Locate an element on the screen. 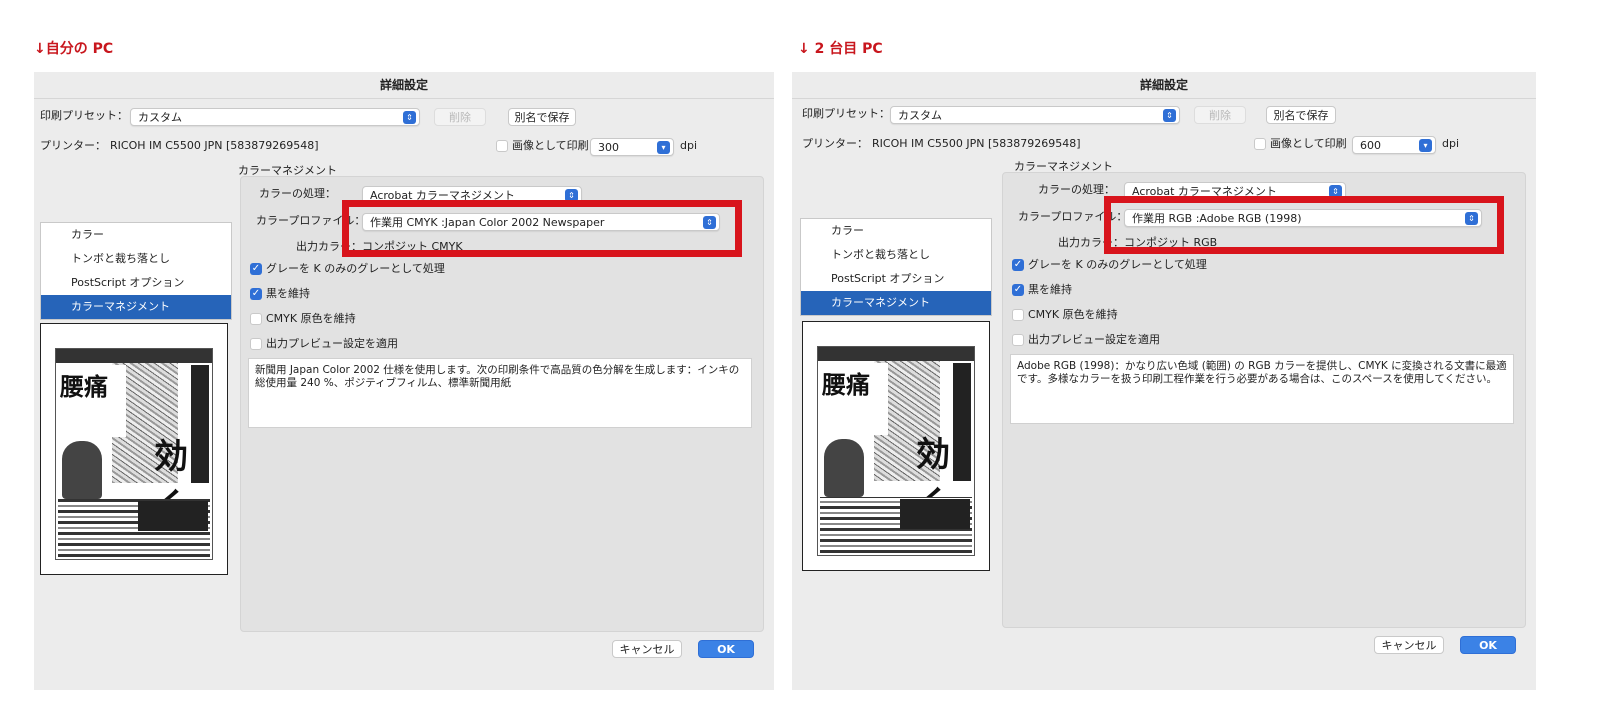  dpi-select: 300 ▾ is located at coordinates (632, 147).